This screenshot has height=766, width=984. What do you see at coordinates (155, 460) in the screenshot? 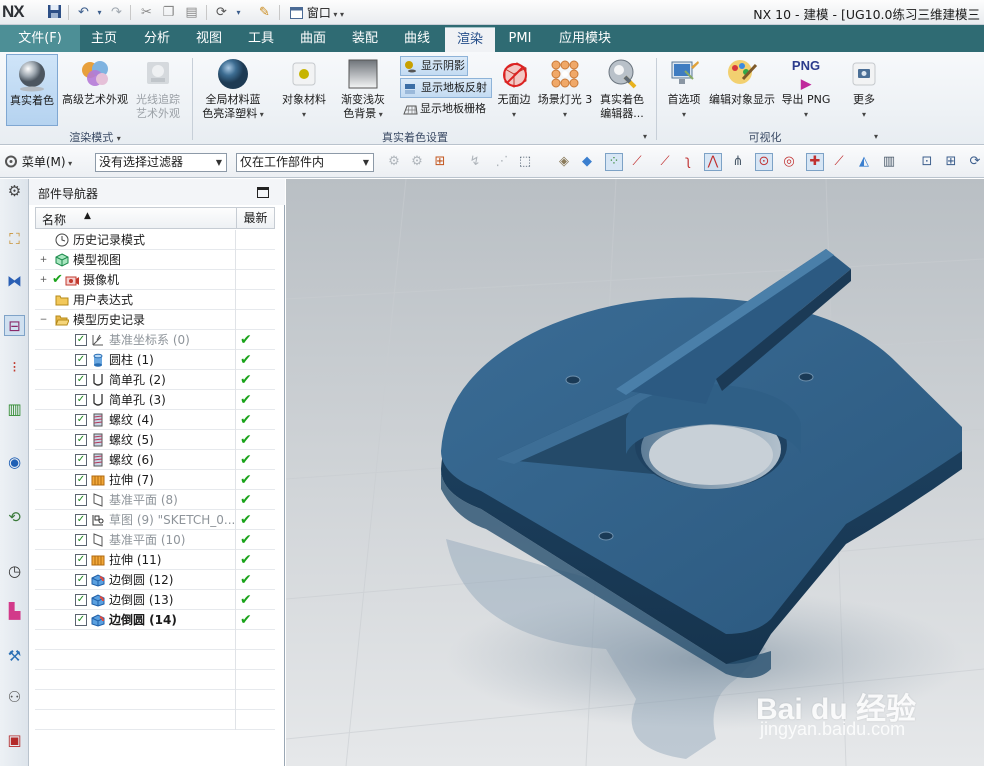
I see `tree-row-feature: ✓ 螺纹 (6) ✔` at bounding box center [155, 460].